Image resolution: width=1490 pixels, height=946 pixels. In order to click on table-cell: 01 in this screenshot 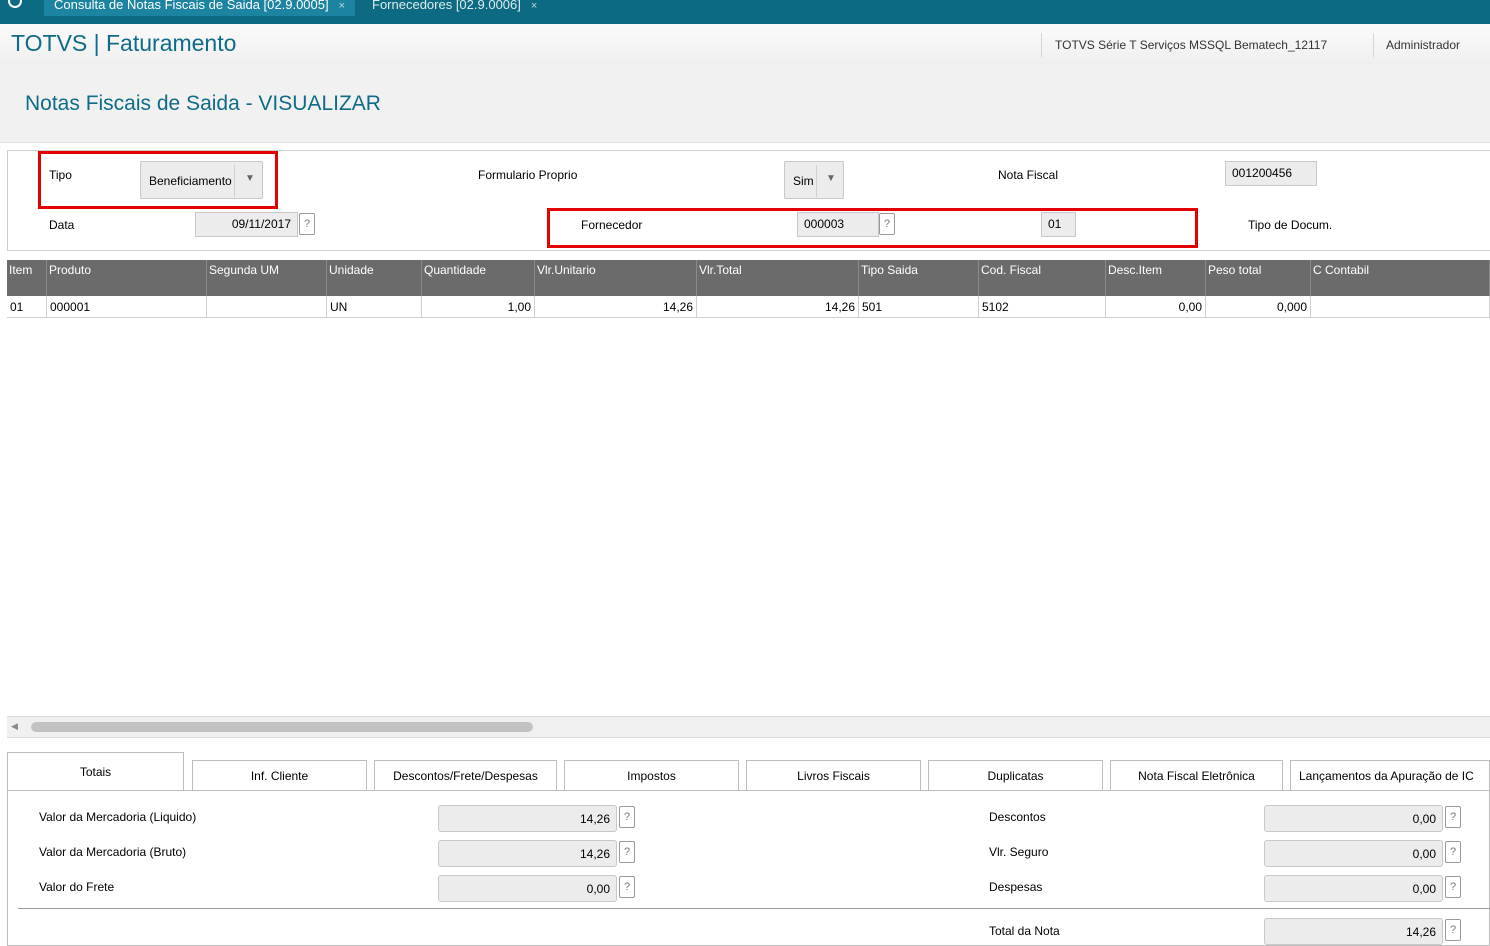, I will do `click(27, 307)`.